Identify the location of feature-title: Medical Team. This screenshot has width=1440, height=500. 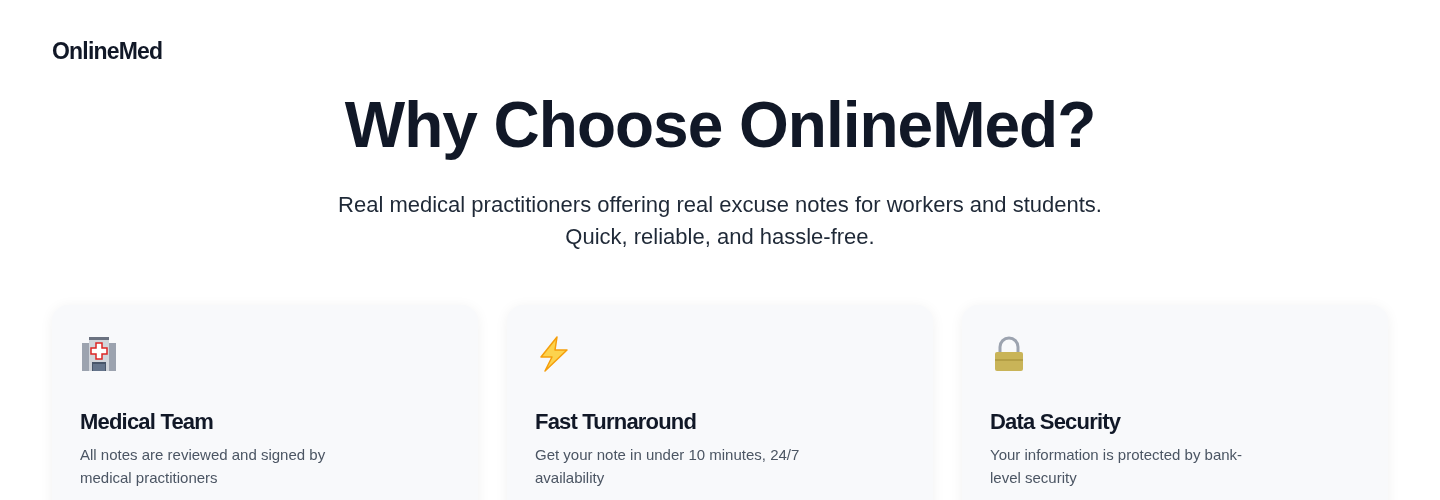
(147, 422).